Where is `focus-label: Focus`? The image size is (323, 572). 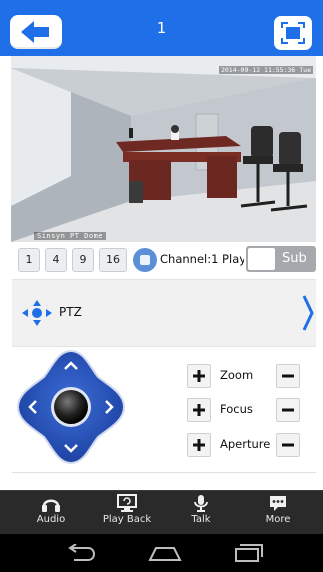 focus-label: Focus is located at coordinates (236, 409).